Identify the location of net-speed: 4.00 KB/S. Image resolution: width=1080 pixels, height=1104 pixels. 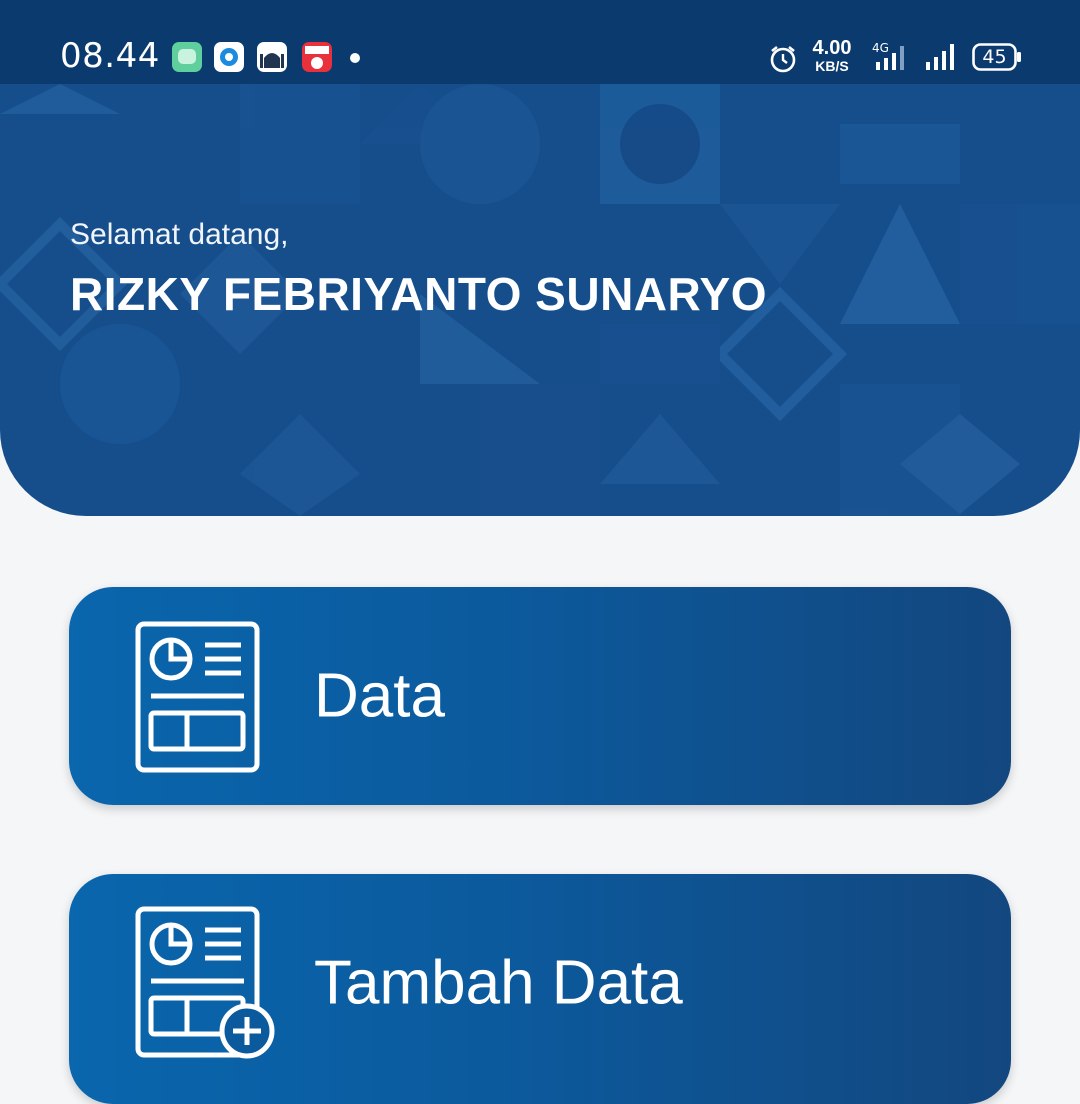
(832, 55).